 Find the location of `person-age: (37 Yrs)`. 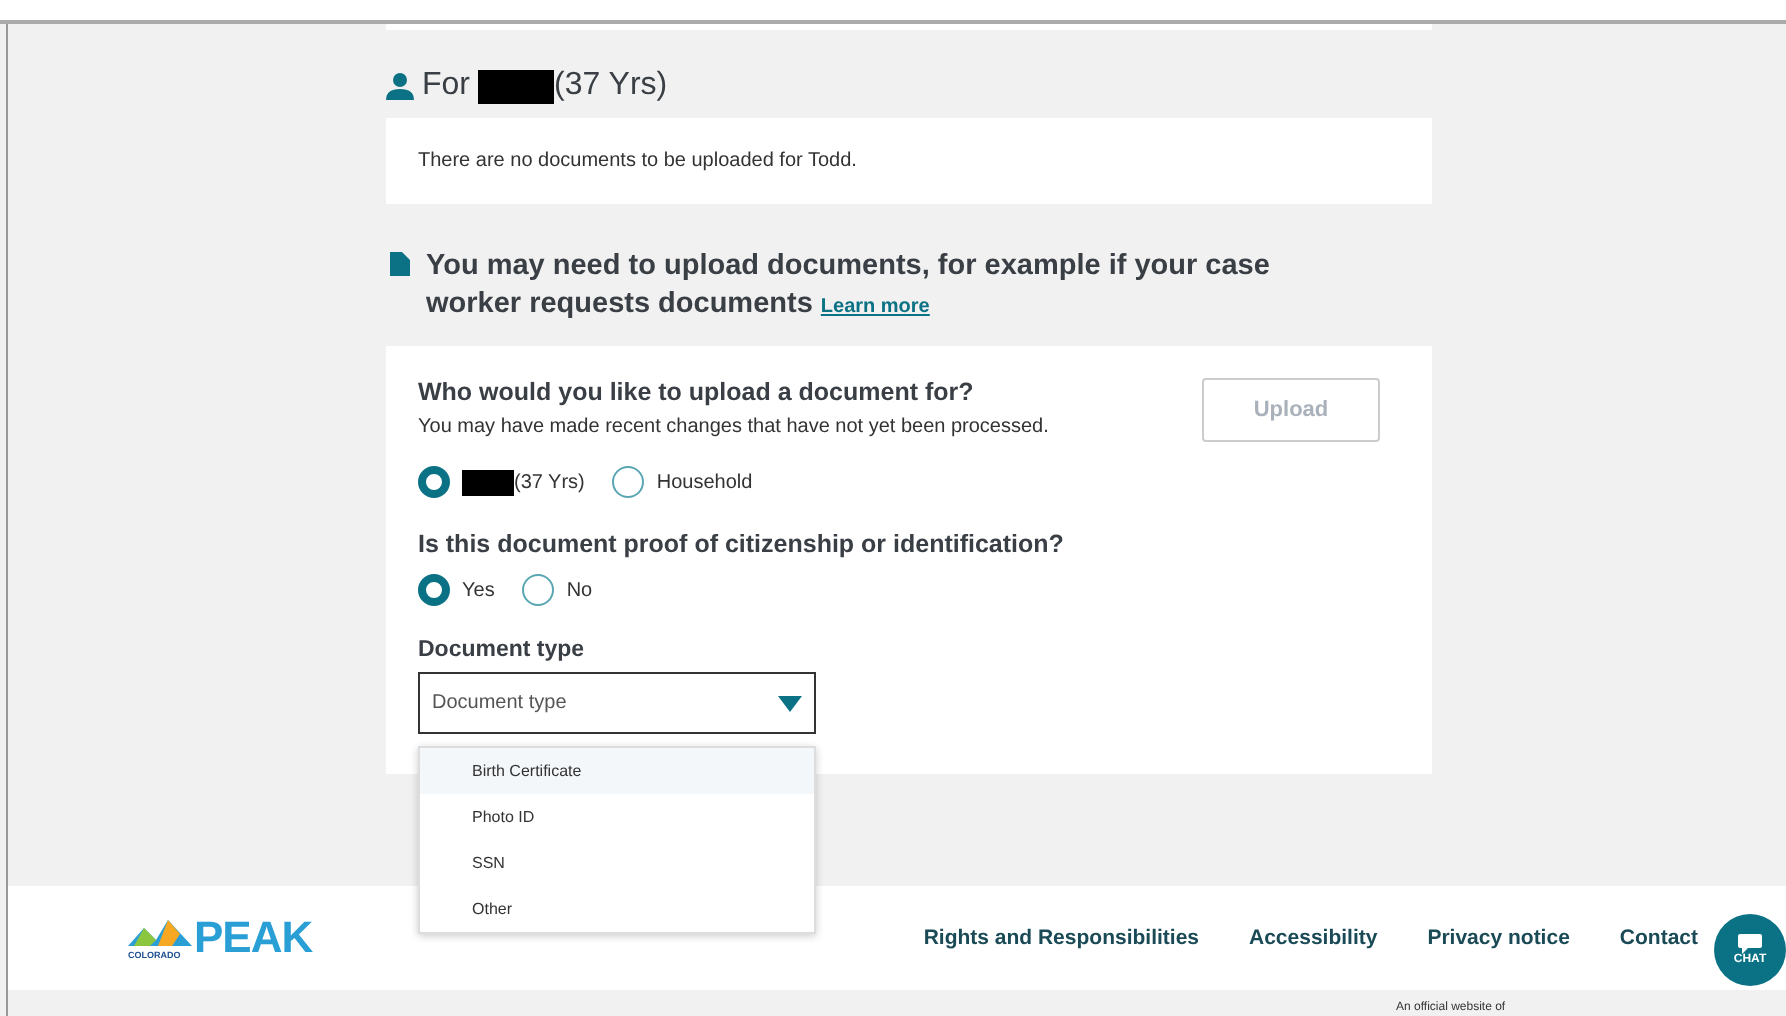

person-age: (37 Yrs) is located at coordinates (611, 86).